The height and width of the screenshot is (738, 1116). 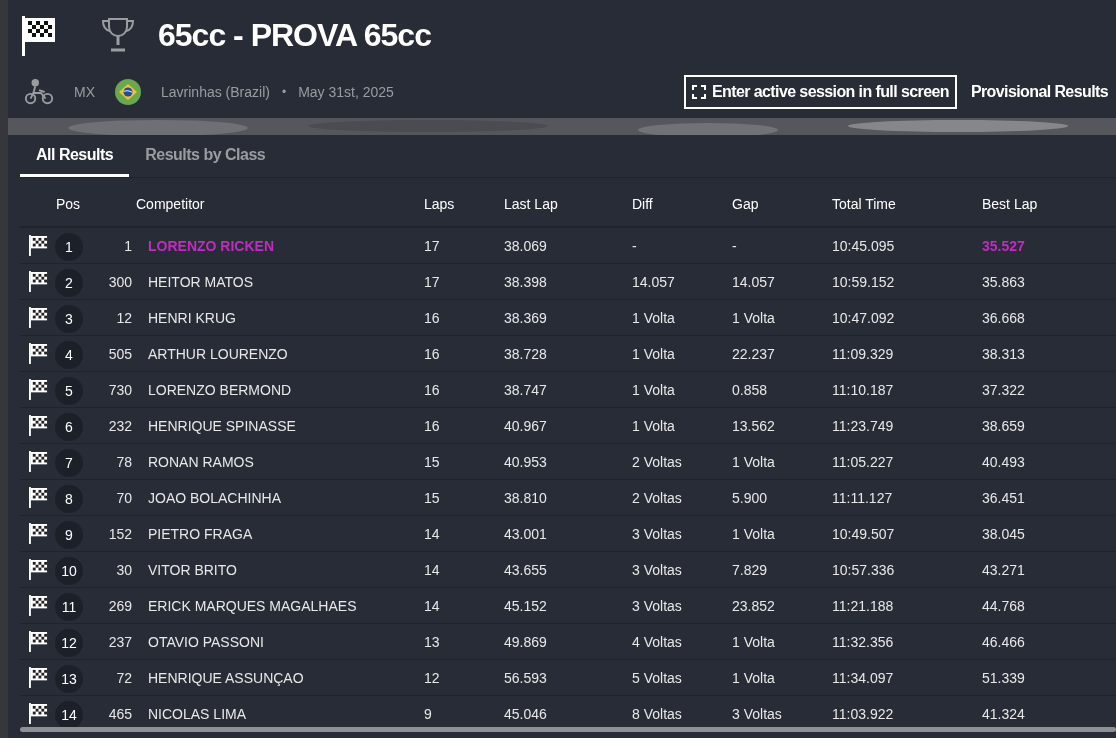 What do you see at coordinates (69, 498) in the screenshot?
I see `position-badge: 8` at bounding box center [69, 498].